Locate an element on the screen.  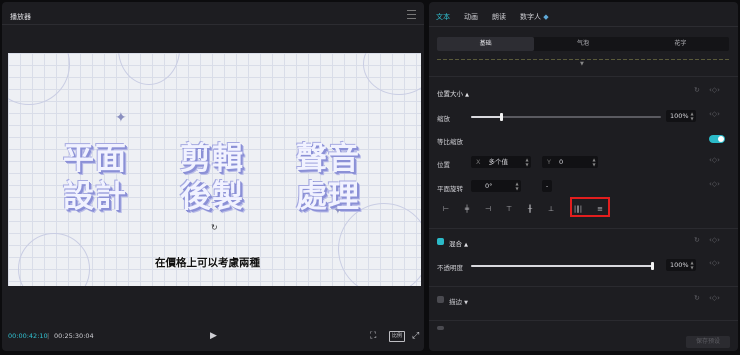
section-stroke-label: 描边 is located at coordinates (455, 302).